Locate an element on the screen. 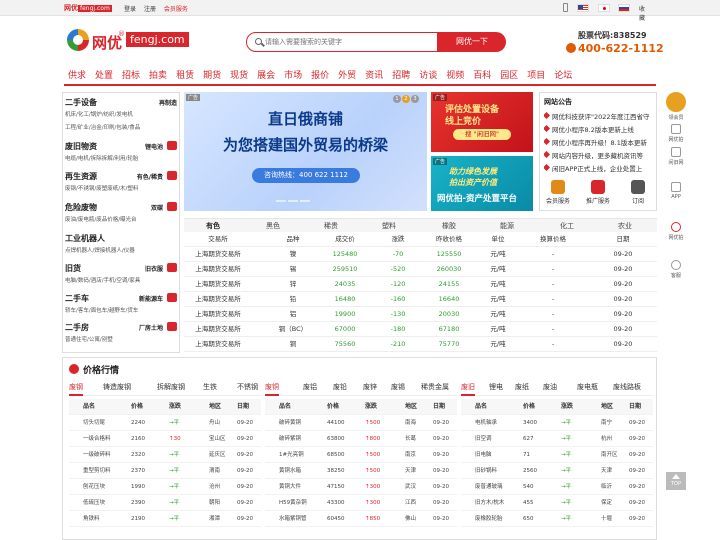 The image size is (720, 540). search-input is located at coordinates (350, 42).